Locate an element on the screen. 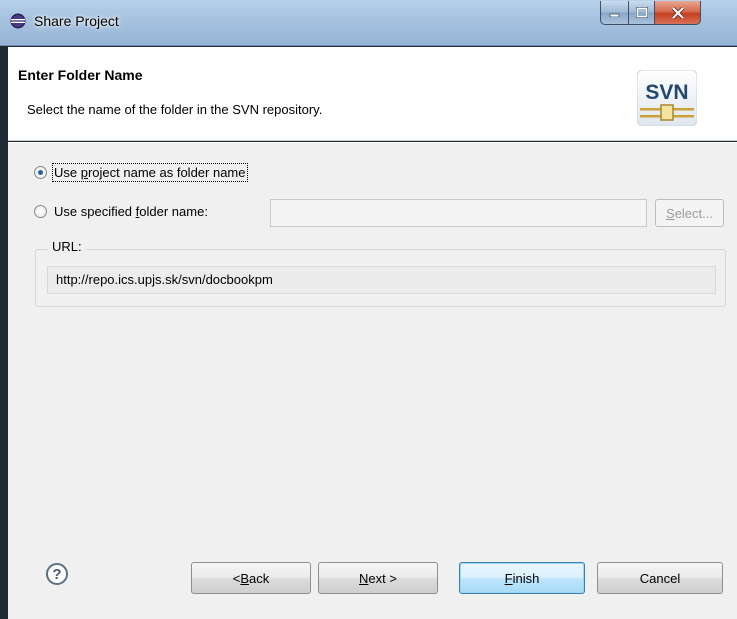 Image resolution: width=737 pixels, height=619 pixels. minimize-icon is located at coordinates (614, 15).